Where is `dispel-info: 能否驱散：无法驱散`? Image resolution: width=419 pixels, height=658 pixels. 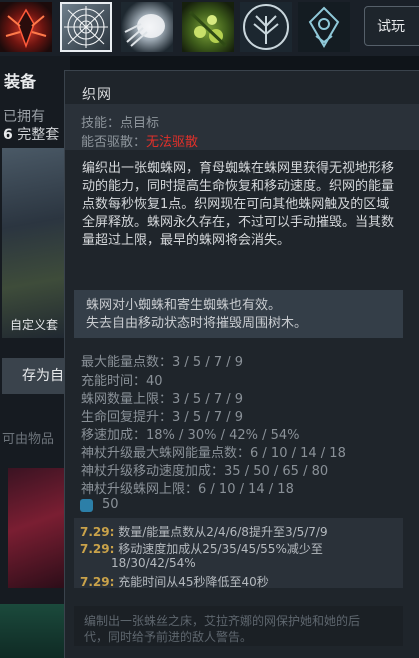 dispel-info: 能否驱散：无法驱散 is located at coordinates (139, 140).